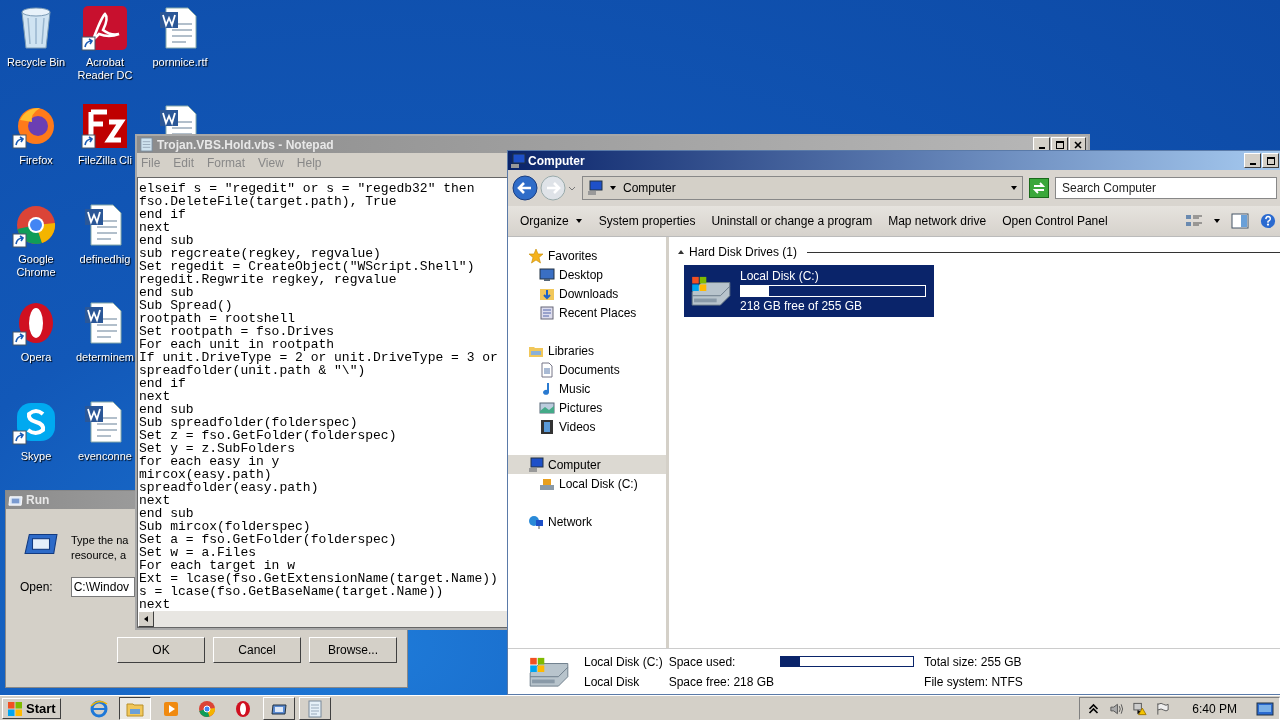 Image resolution: width=1280 pixels, height=720 pixels. What do you see at coordinates (146, 619) in the screenshot?
I see `scroll-left-icon` at bounding box center [146, 619].